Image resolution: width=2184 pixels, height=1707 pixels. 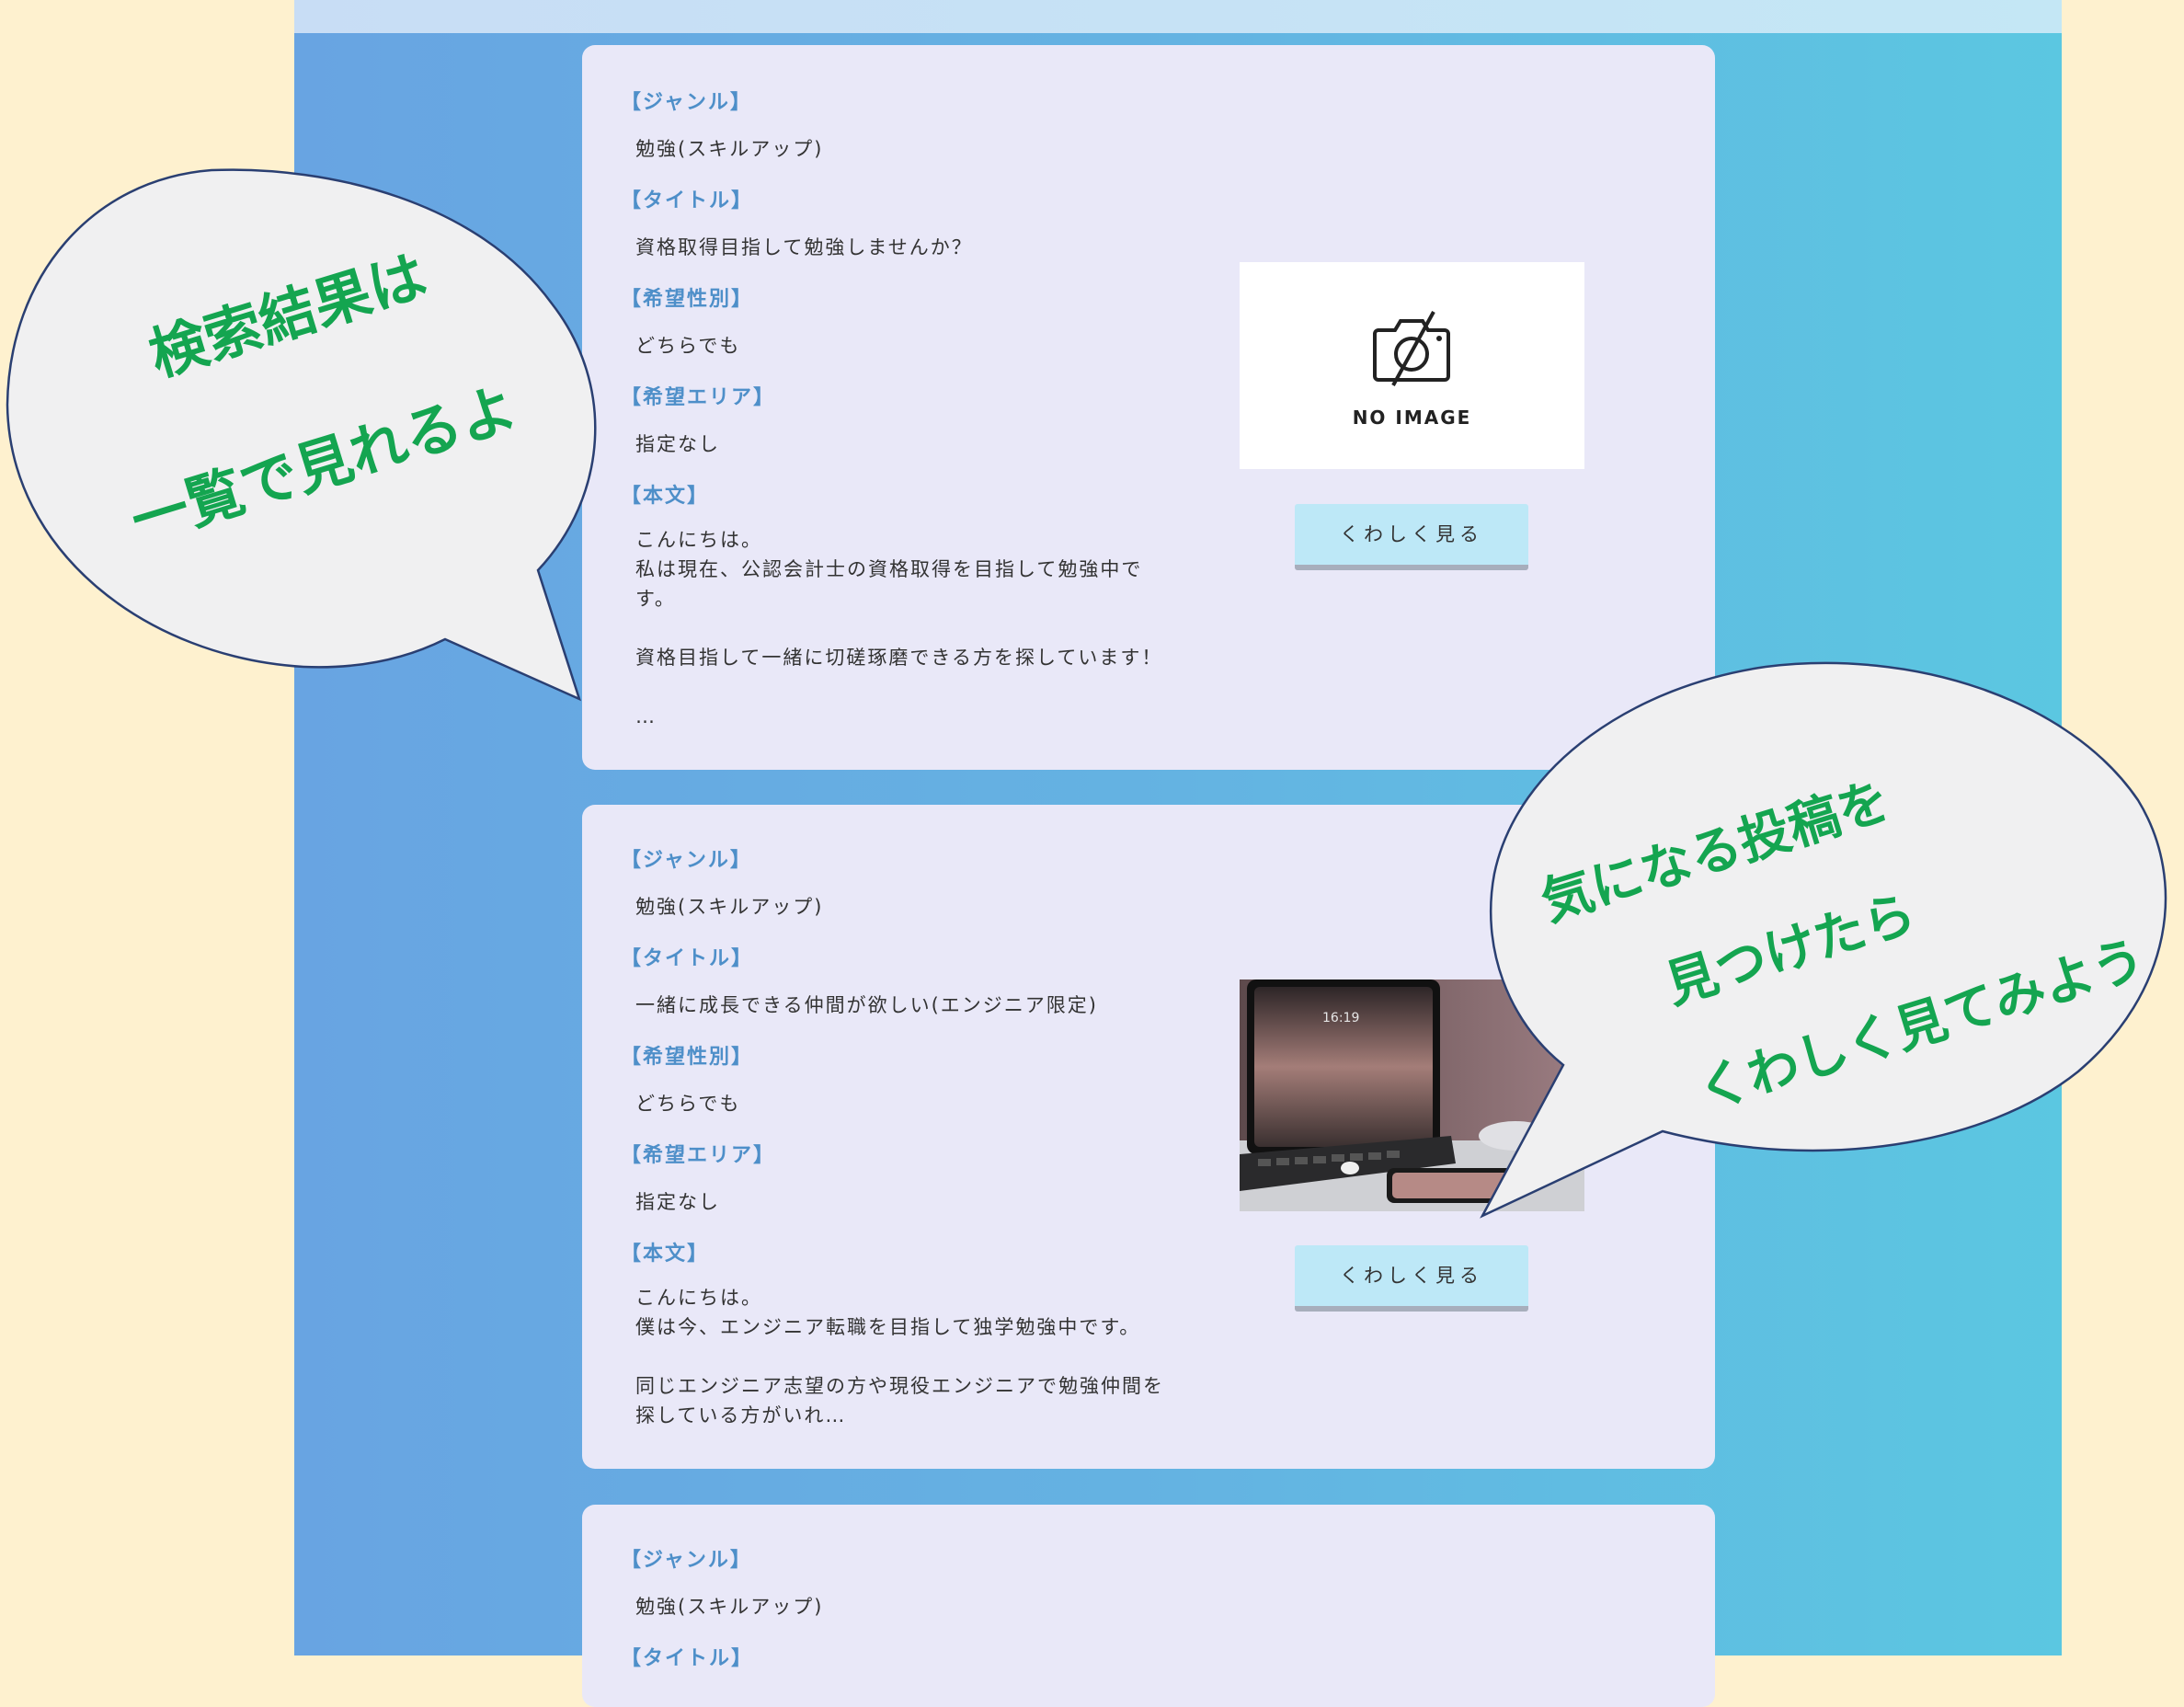 I want to click on header-bar, so click(x=1178, y=16).